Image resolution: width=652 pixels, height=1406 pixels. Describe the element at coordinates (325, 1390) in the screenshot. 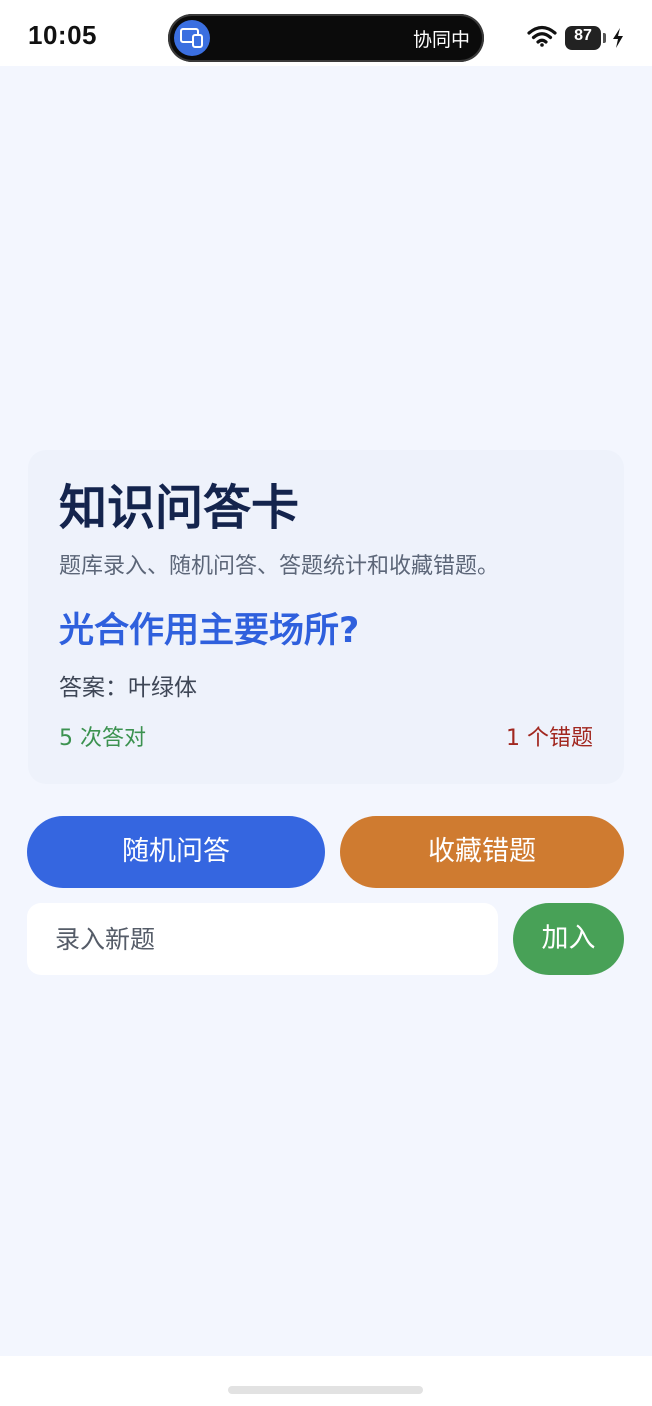

I see `home-indicator` at that location.